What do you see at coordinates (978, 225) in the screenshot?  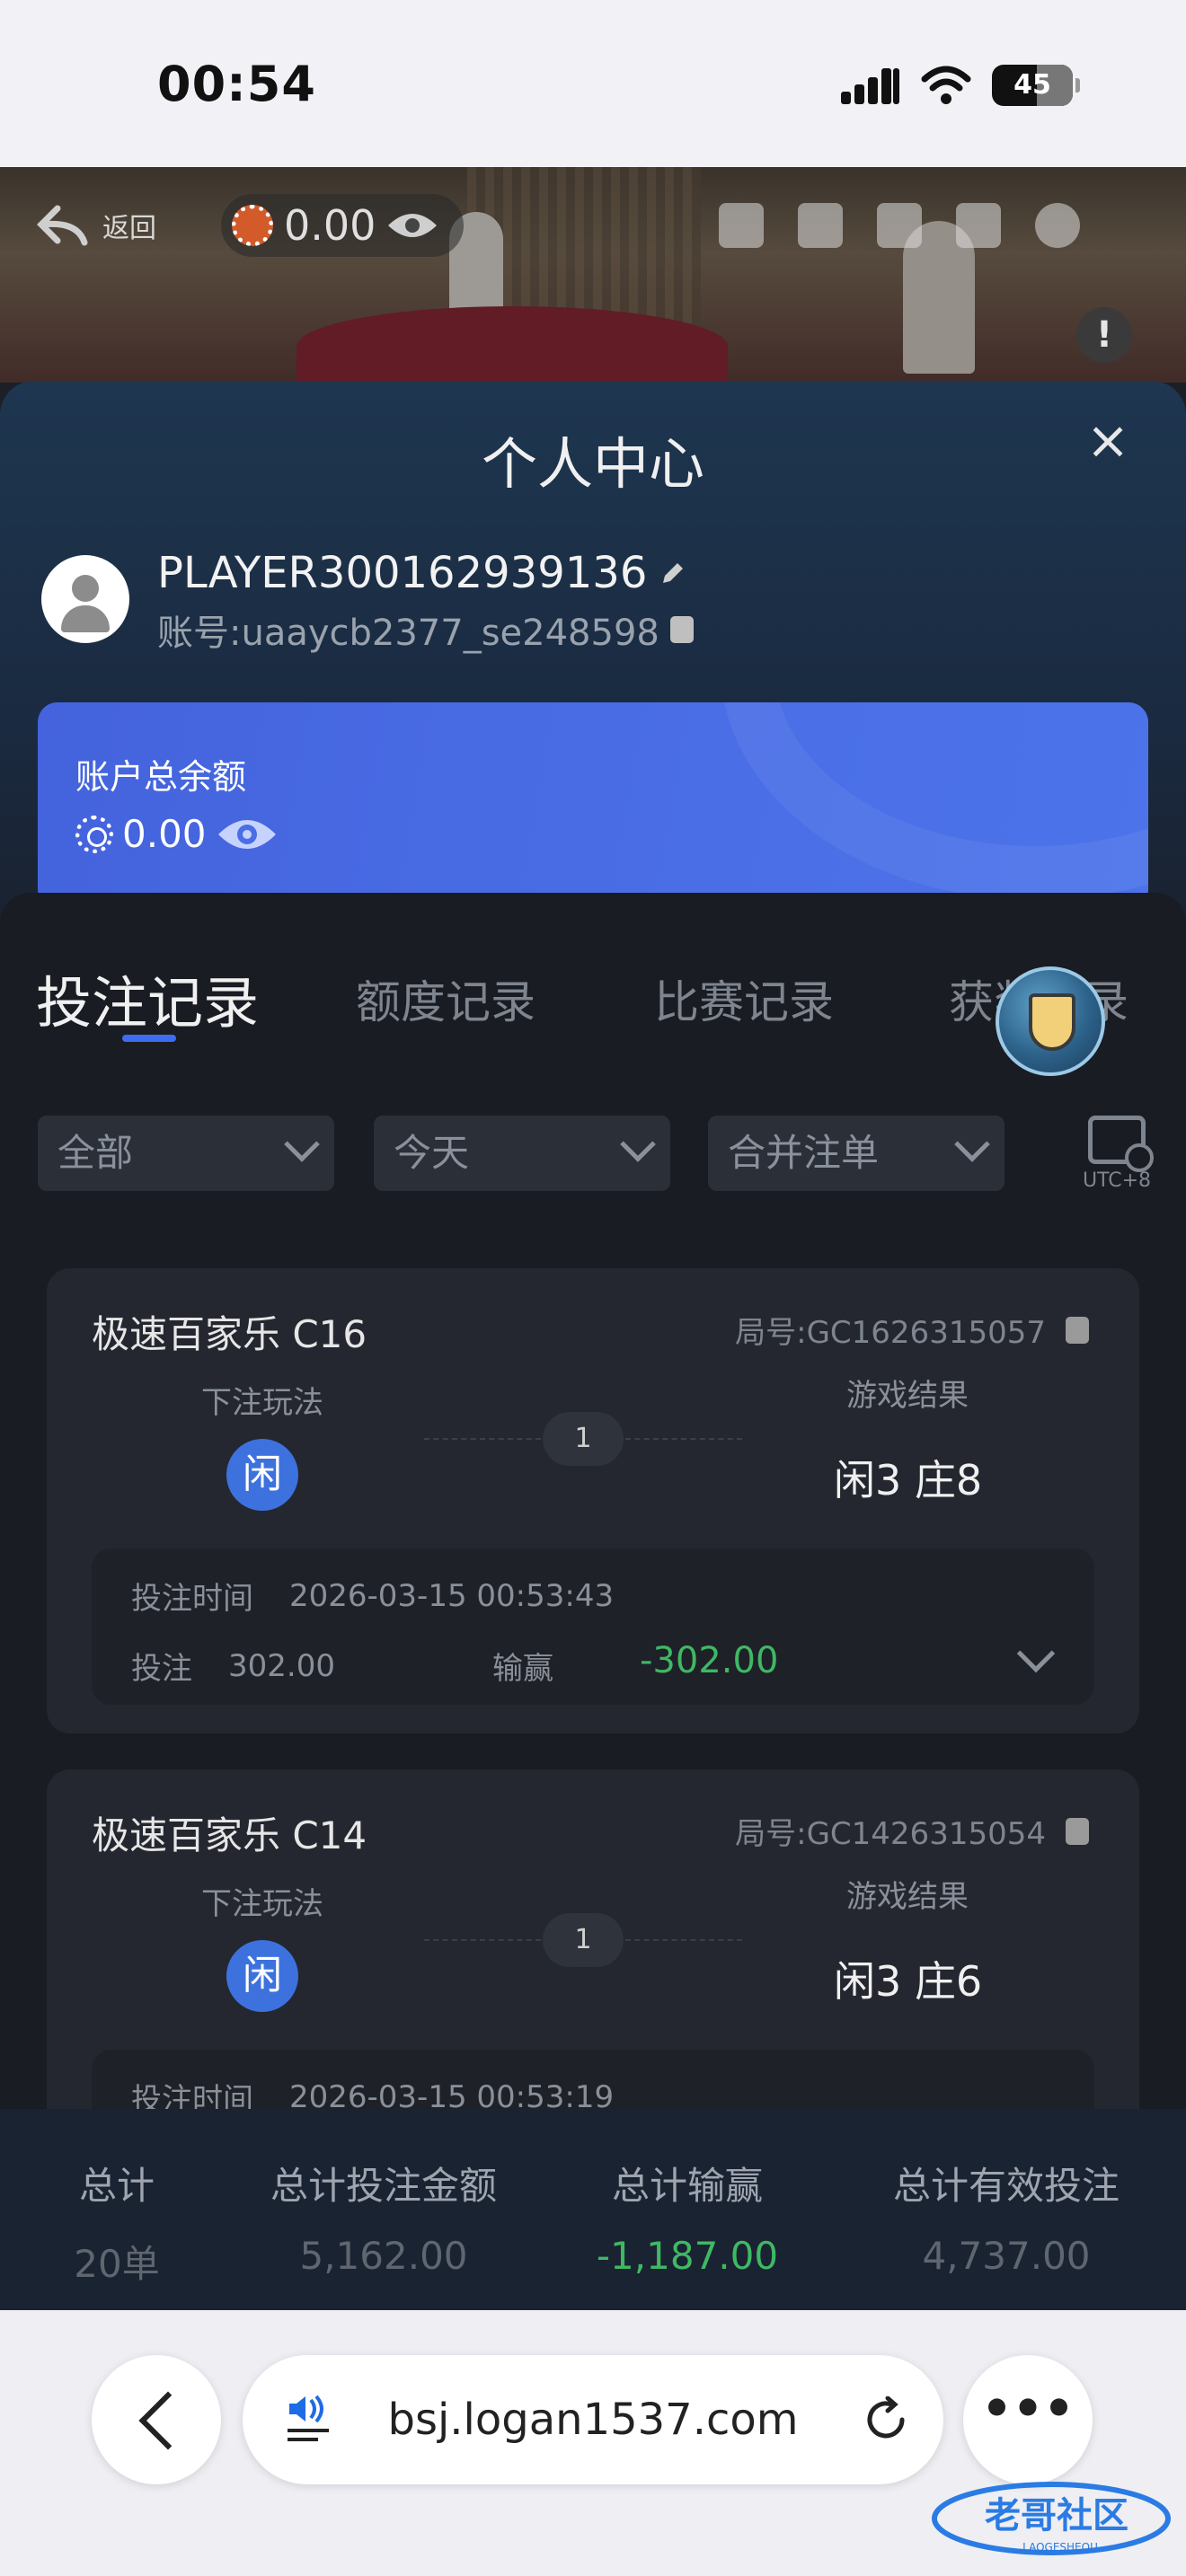 I see `layout-icon` at bounding box center [978, 225].